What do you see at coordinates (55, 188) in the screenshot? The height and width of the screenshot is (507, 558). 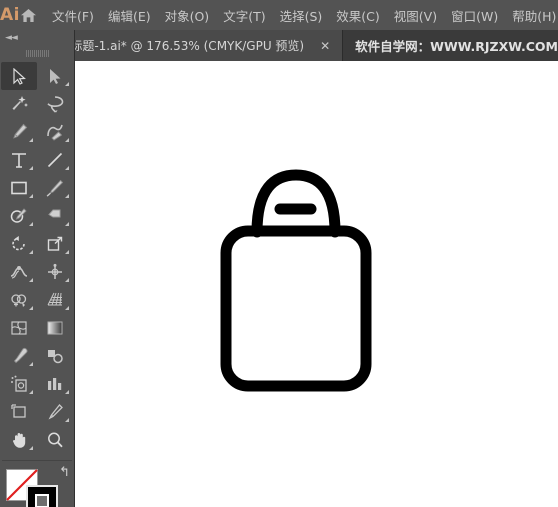 I see `paintbrush-tool` at bounding box center [55, 188].